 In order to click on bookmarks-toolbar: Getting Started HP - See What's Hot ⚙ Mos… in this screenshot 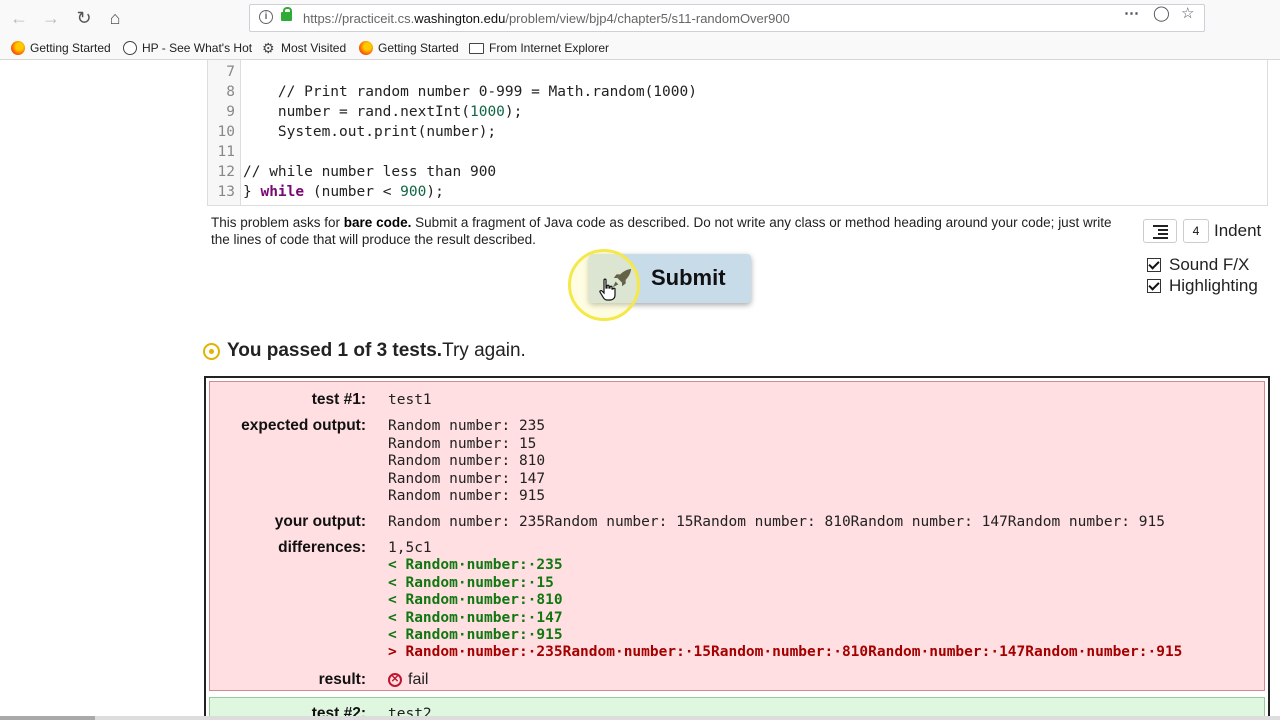, I will do `click(640, 48)`.